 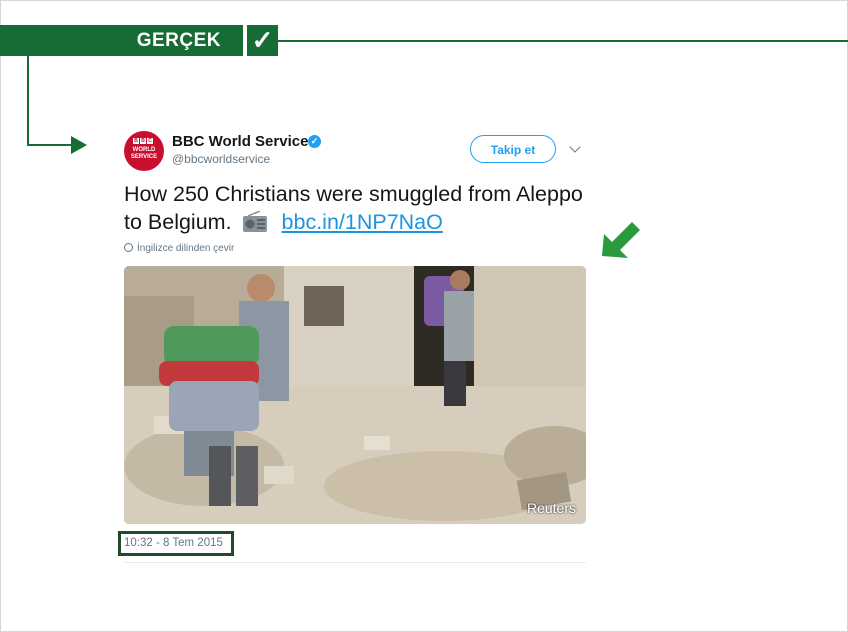 What do you see at coordinates (551, 508) in the screenshot?
I see `photo-credit: Reuters` at bounding box center [551, 508].